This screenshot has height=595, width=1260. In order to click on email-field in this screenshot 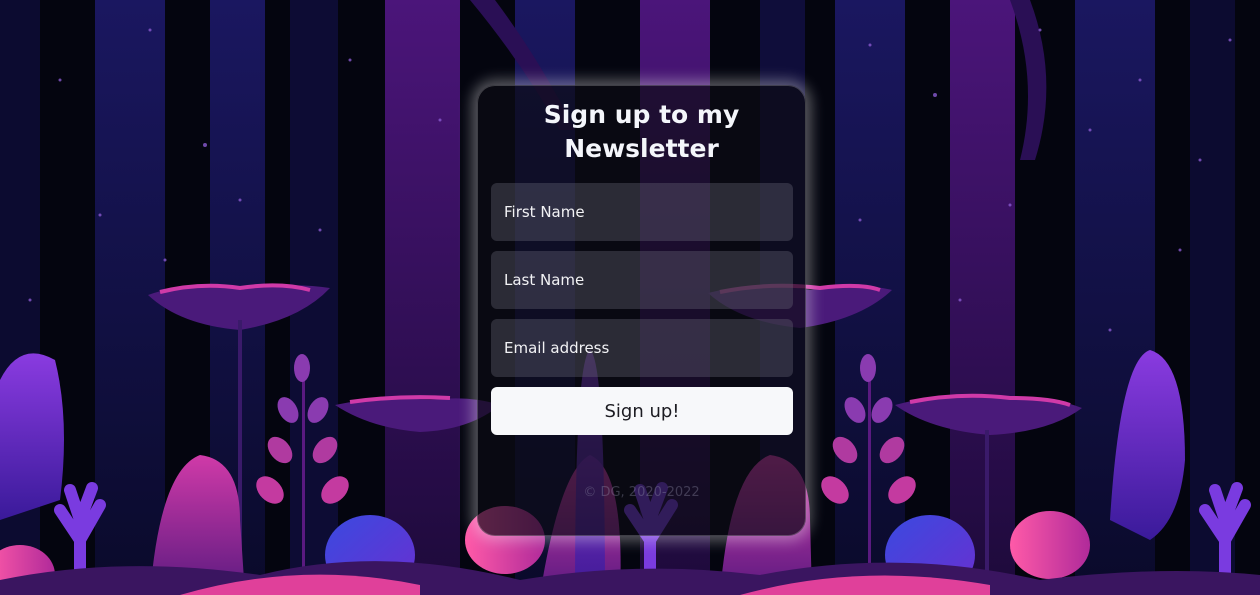, I will do `click(642, 348)`.